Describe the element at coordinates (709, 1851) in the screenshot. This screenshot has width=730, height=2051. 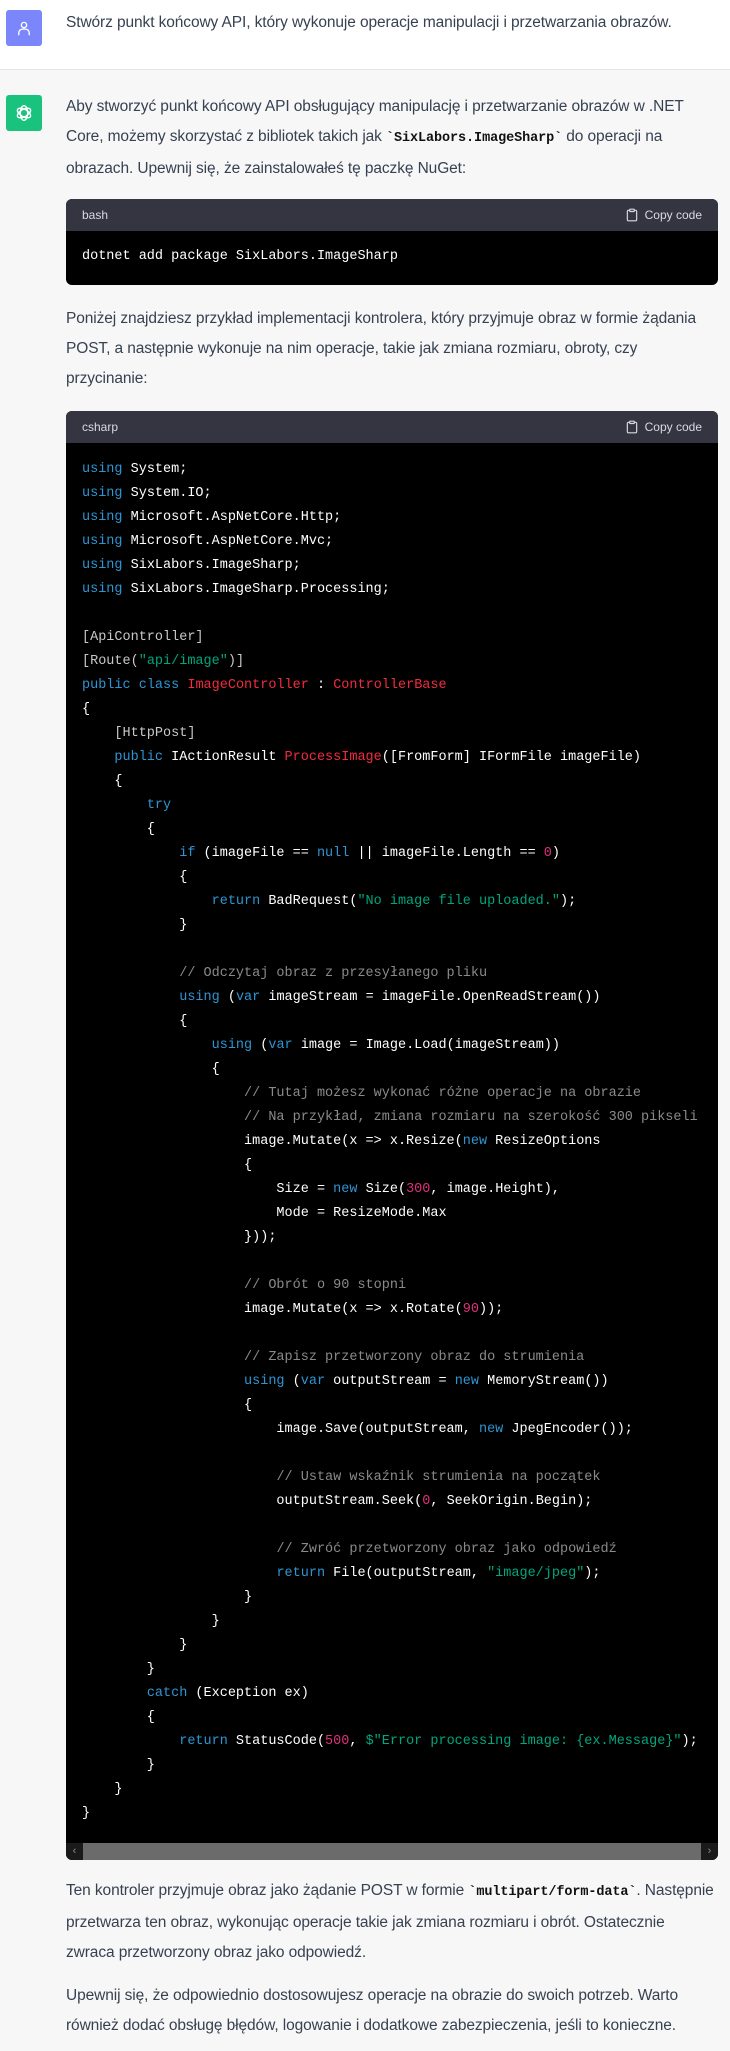
I see `scroll-right-icon: ›` at that location.